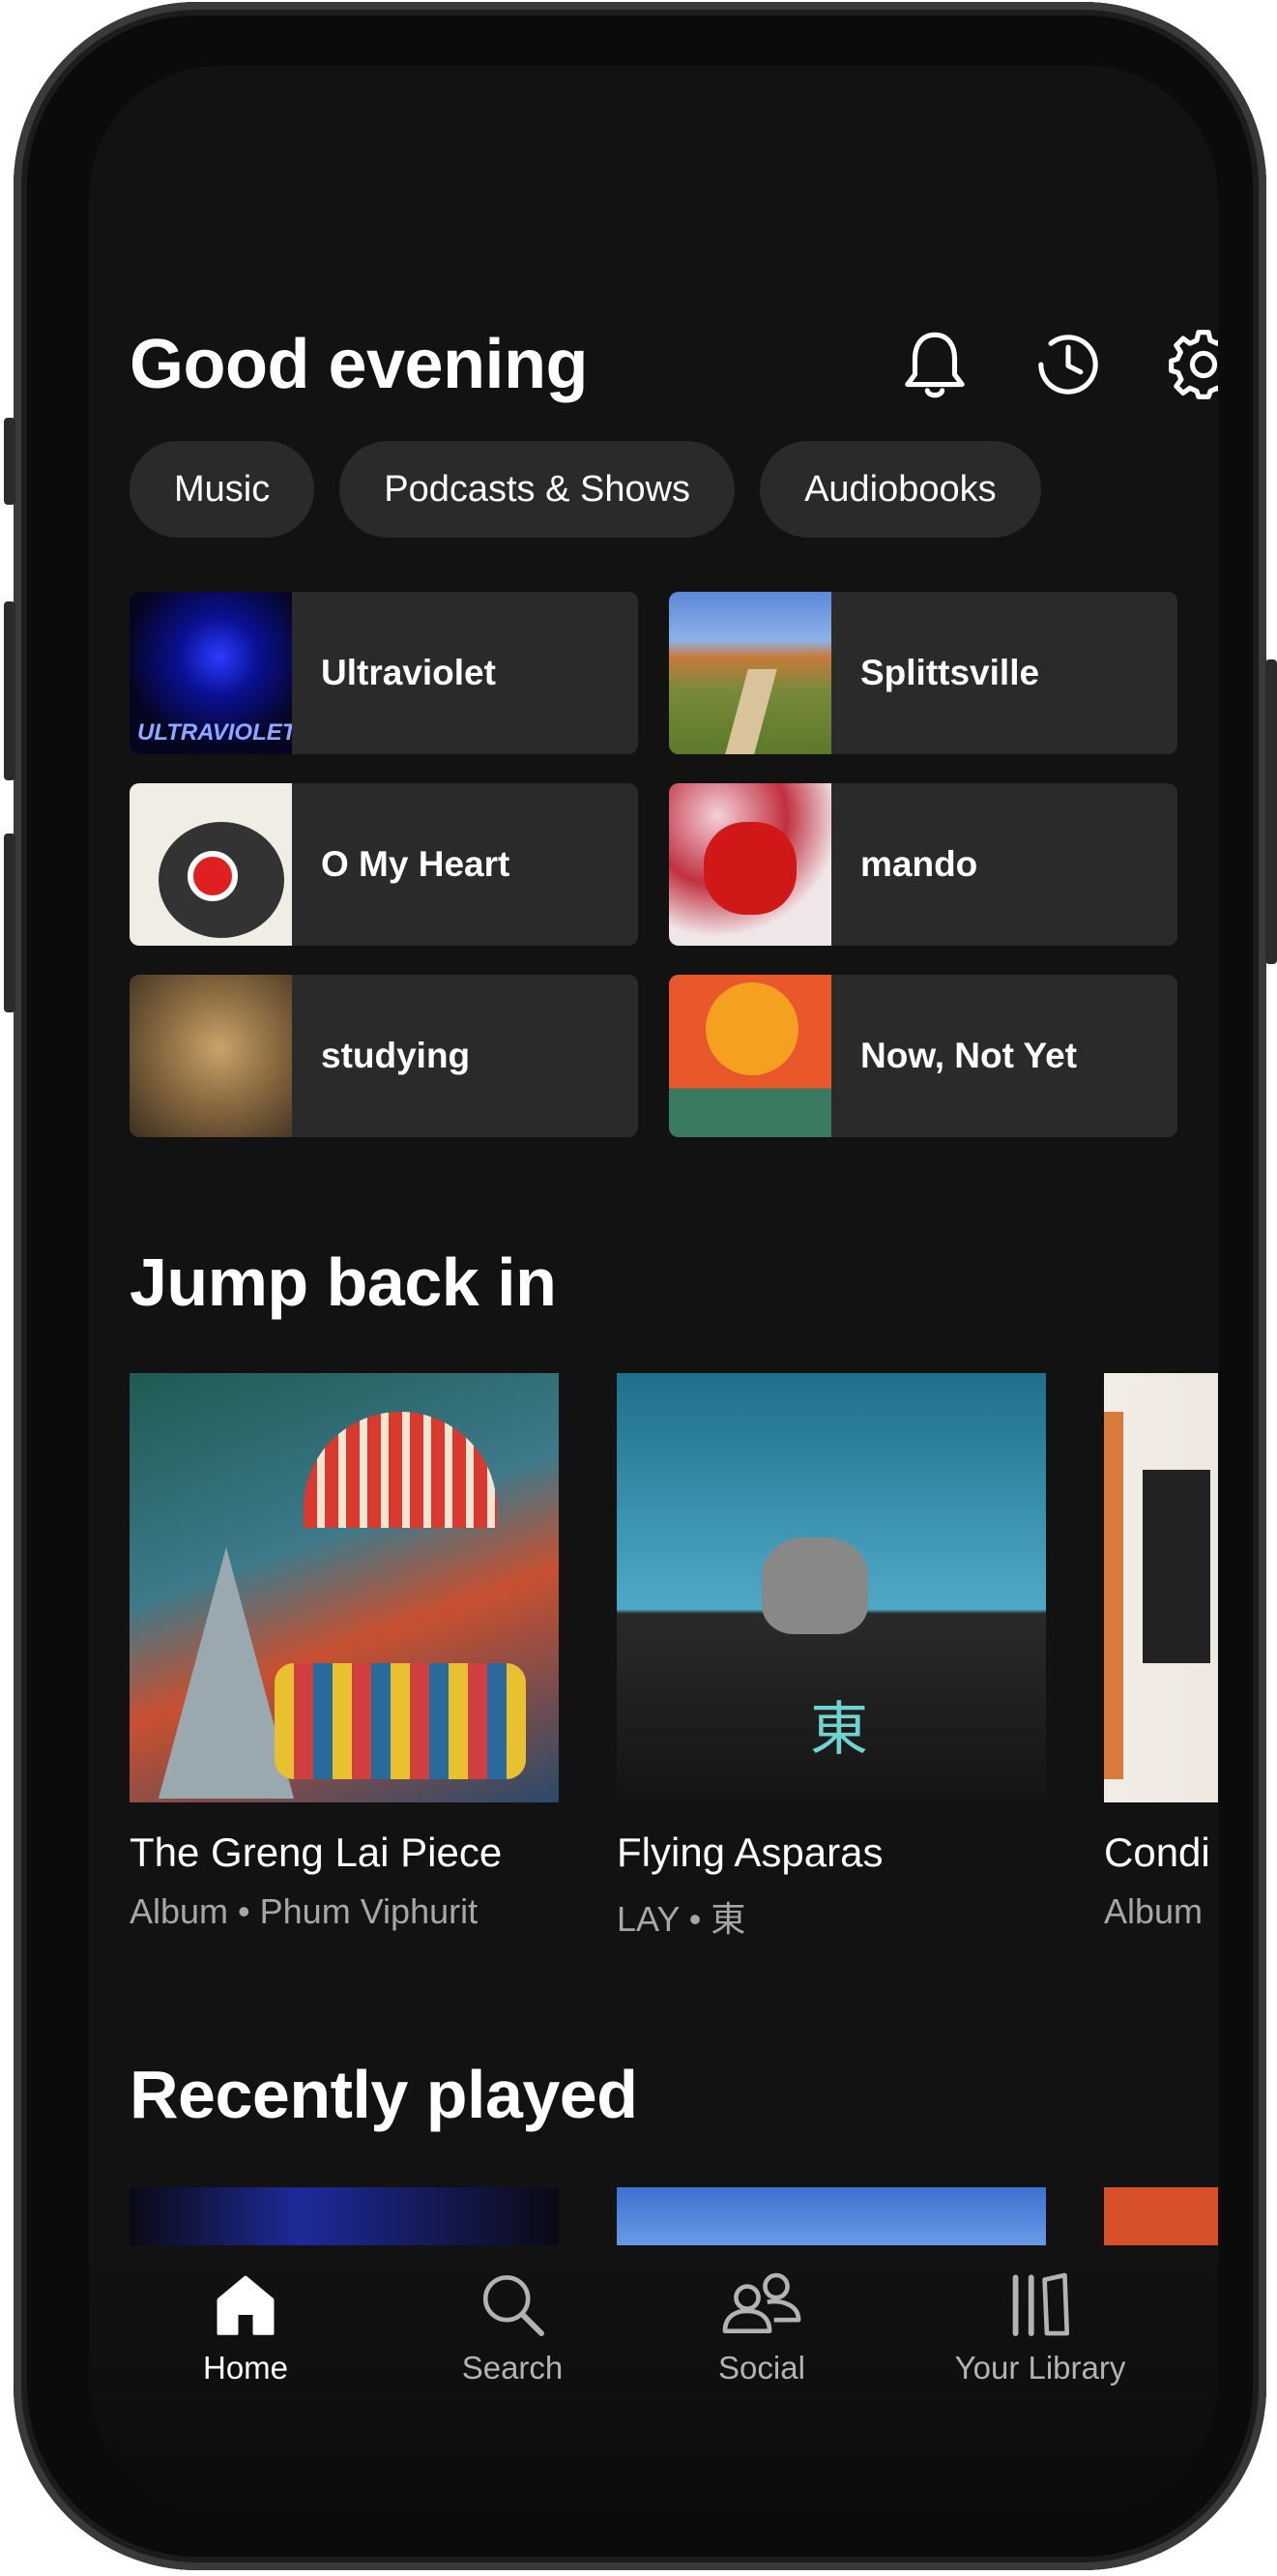  Describe the element at coordinates (1191, 364) in the screenshot. I see `settings-gear-icon` at that location.